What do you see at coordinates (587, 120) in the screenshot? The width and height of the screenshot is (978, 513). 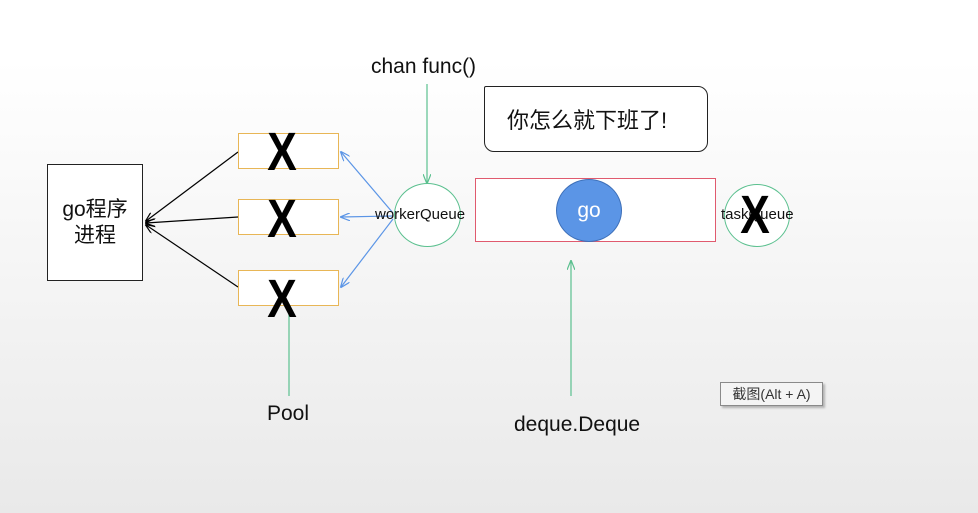 I see `speech-bubble-text: 你怎么就下班了!` at bounding box center [587, 120].